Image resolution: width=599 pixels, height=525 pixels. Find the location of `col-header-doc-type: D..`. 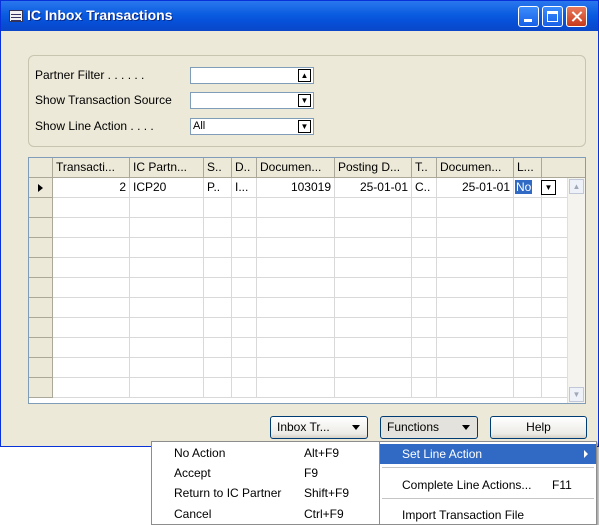

col-header-doc-type: D.. is located at coordinates (244, 168).